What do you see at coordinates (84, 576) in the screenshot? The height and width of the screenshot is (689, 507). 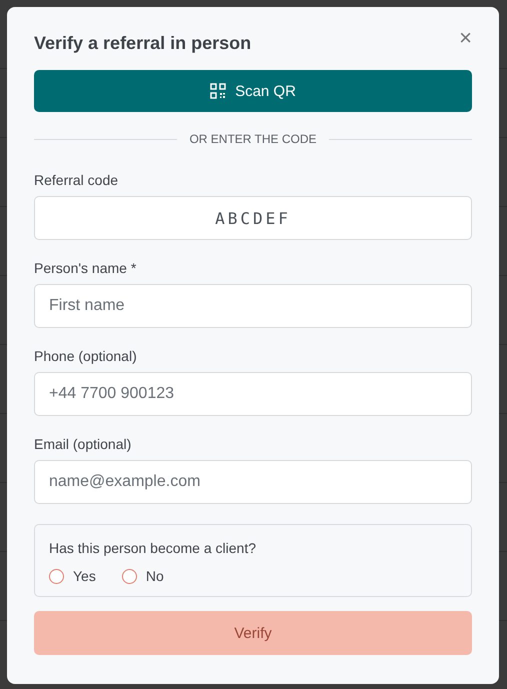 I see `radio-label: Yes` at bounding box center [84, 576].